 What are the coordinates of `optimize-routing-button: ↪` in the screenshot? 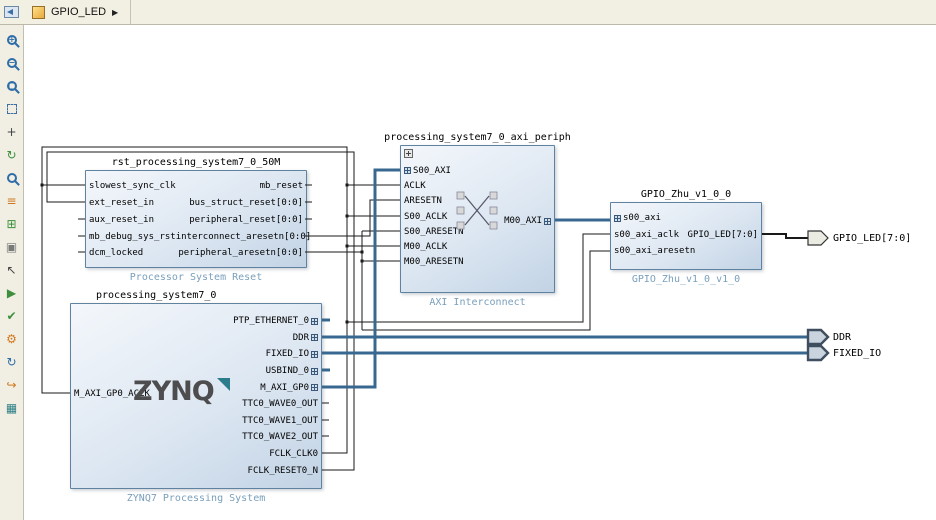 It's located at (12, 385).